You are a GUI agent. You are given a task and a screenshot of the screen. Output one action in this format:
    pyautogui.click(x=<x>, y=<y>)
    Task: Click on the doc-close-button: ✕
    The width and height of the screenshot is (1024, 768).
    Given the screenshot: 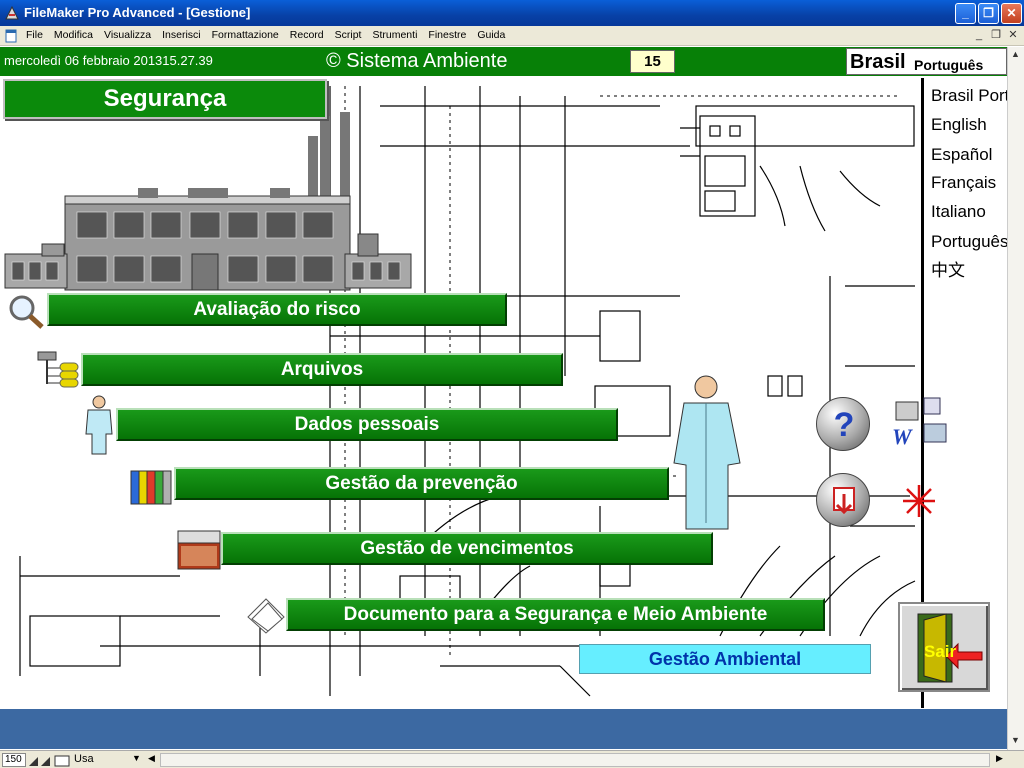 What is the action you would take?
    pyautogui.click(x=1013, y=36)
    